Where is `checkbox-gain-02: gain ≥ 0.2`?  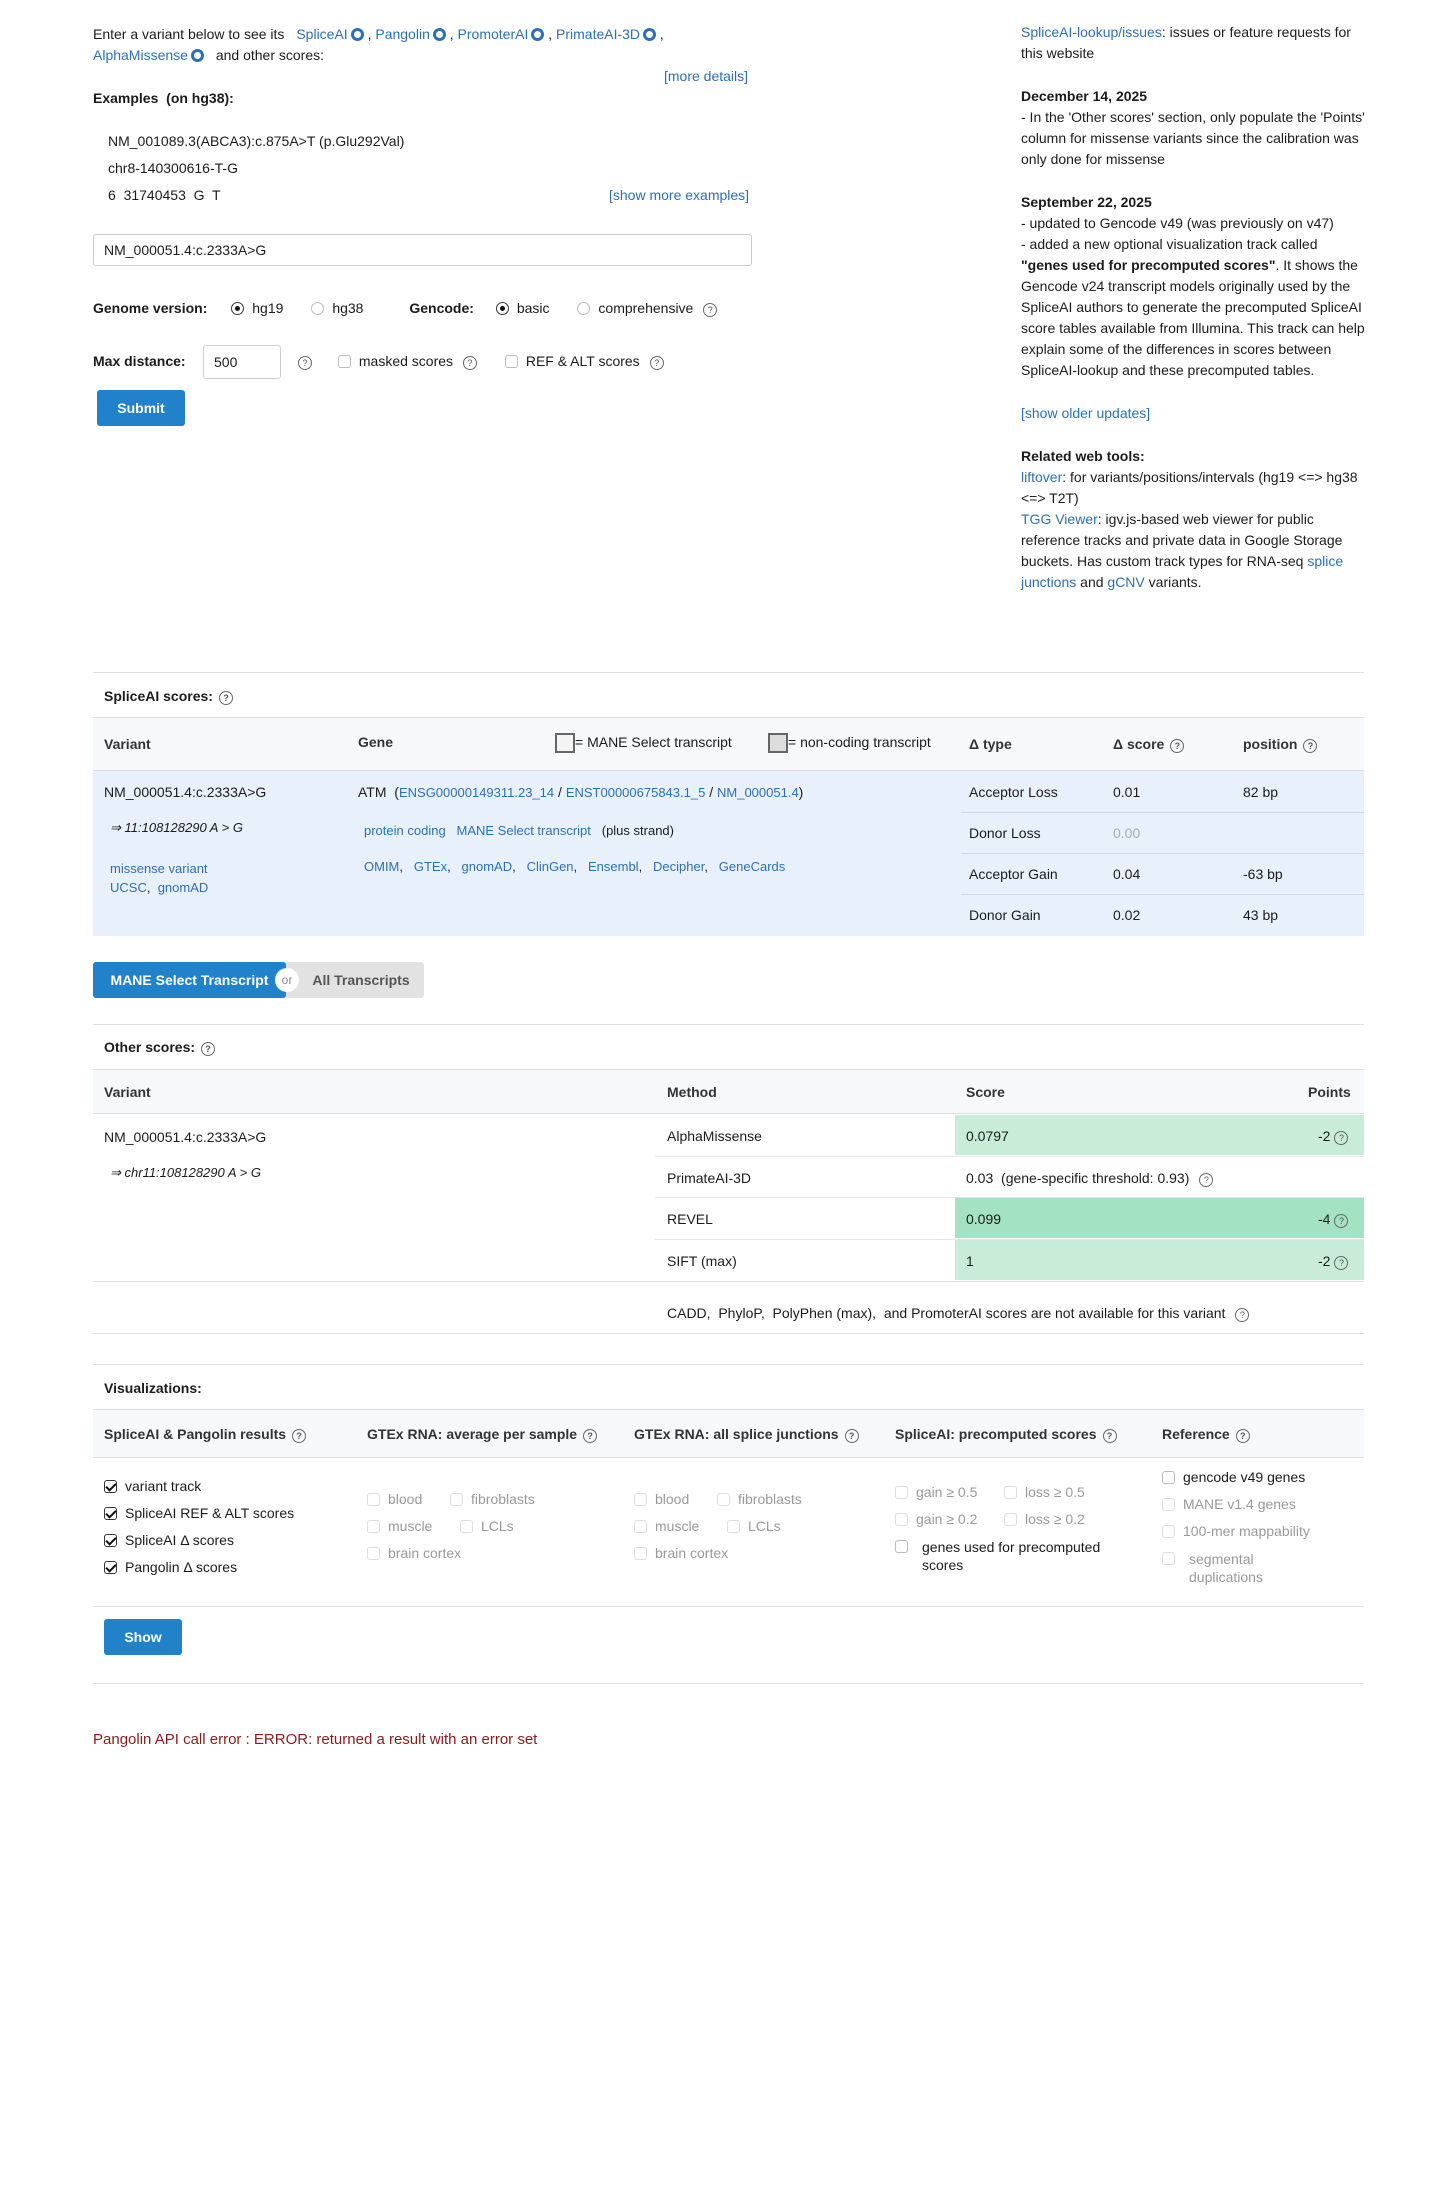
checkbox-gain-02: gain ≥ 0.2 is located at coordinates (936, 1519).